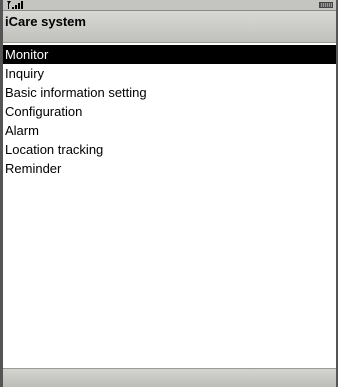 This screenshot has width=341, height=387. I want to click on menu-item-alarm: Alarm, so click(169, 130).